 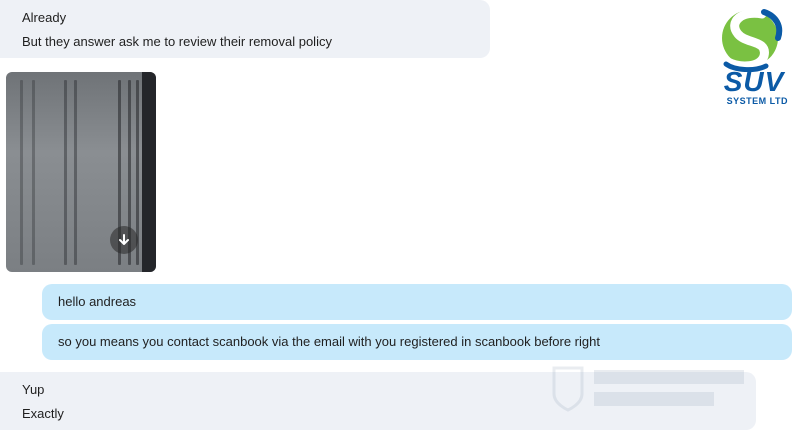 I want to click on message-text: Already, so click(x=44, y=17).